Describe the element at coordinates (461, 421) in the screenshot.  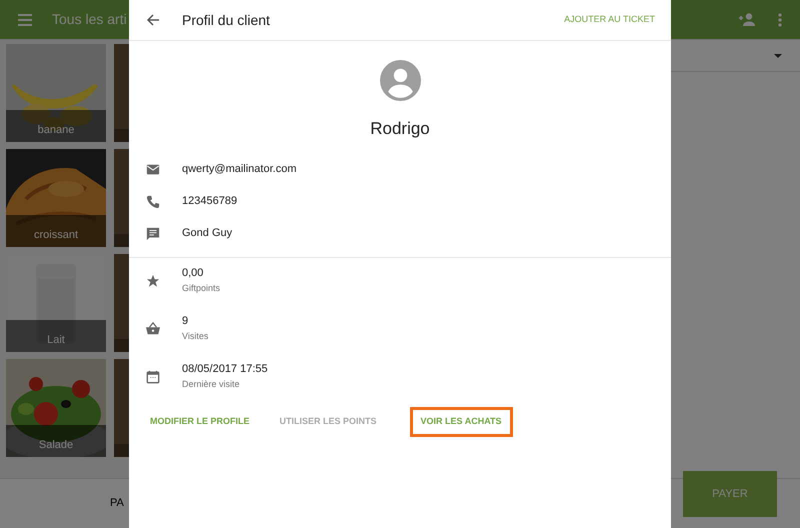
I see `text-button: VOIR LES ACHATS` at that location.